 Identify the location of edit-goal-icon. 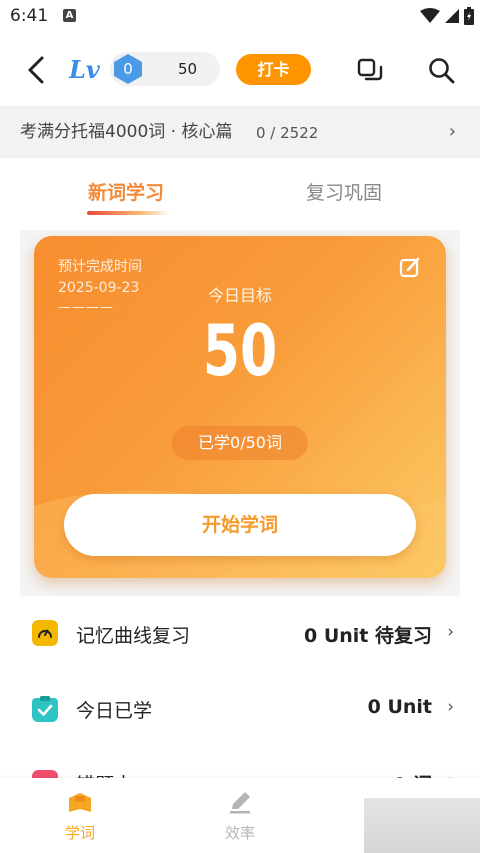
(410, 268).